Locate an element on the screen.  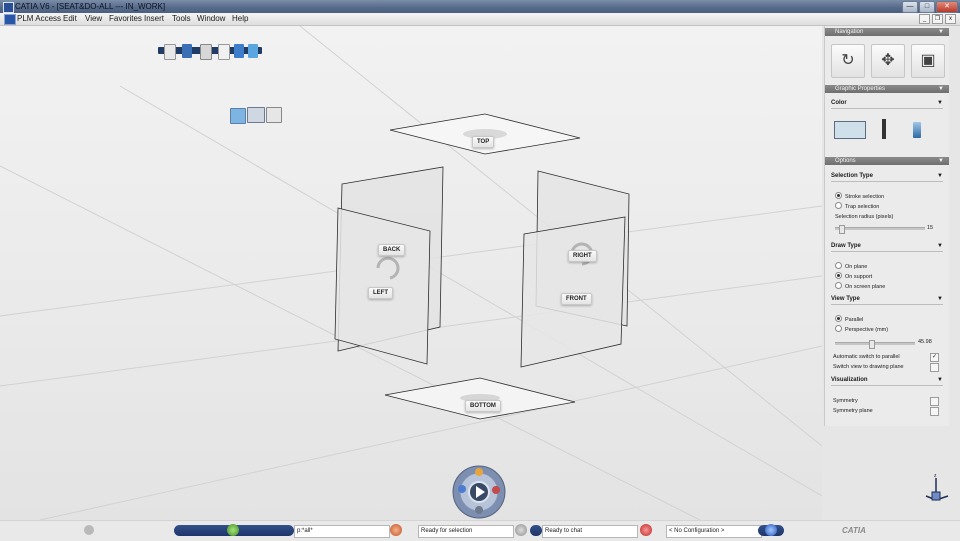
options-header-label: Options is located at coordinates (845, 161).